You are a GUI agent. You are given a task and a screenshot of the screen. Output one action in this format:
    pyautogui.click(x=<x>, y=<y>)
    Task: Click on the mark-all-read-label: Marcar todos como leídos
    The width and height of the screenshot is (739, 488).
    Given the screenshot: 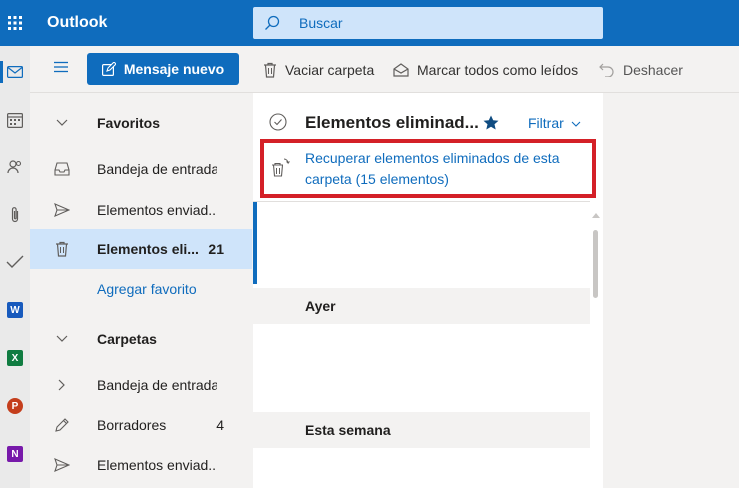 What is the action you would take?
    pyautogui.click(x=498, y=69)
    